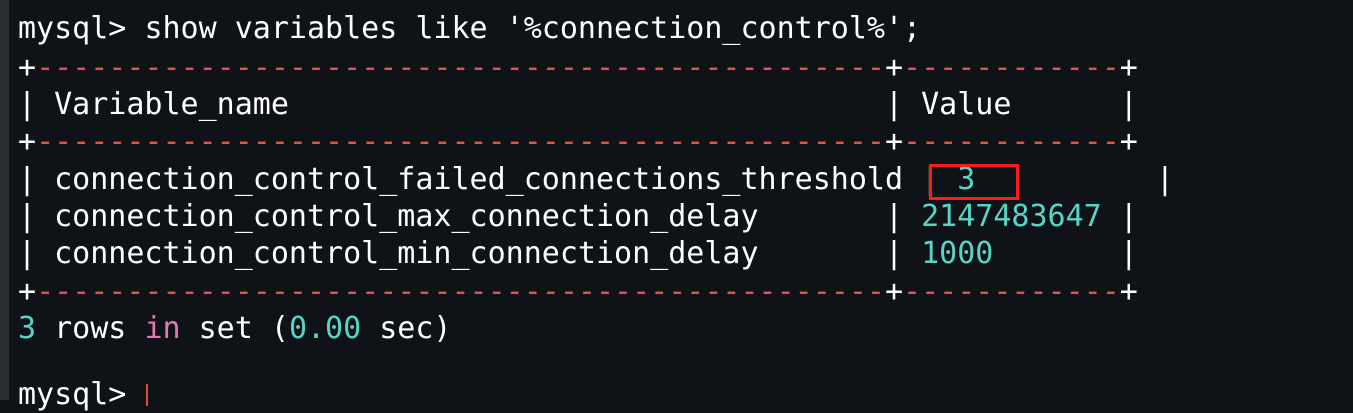 The image size is (1353, 413). Describe the element at coordinates (147, 395) in the screenshot. I see `text-cursor` at that location.